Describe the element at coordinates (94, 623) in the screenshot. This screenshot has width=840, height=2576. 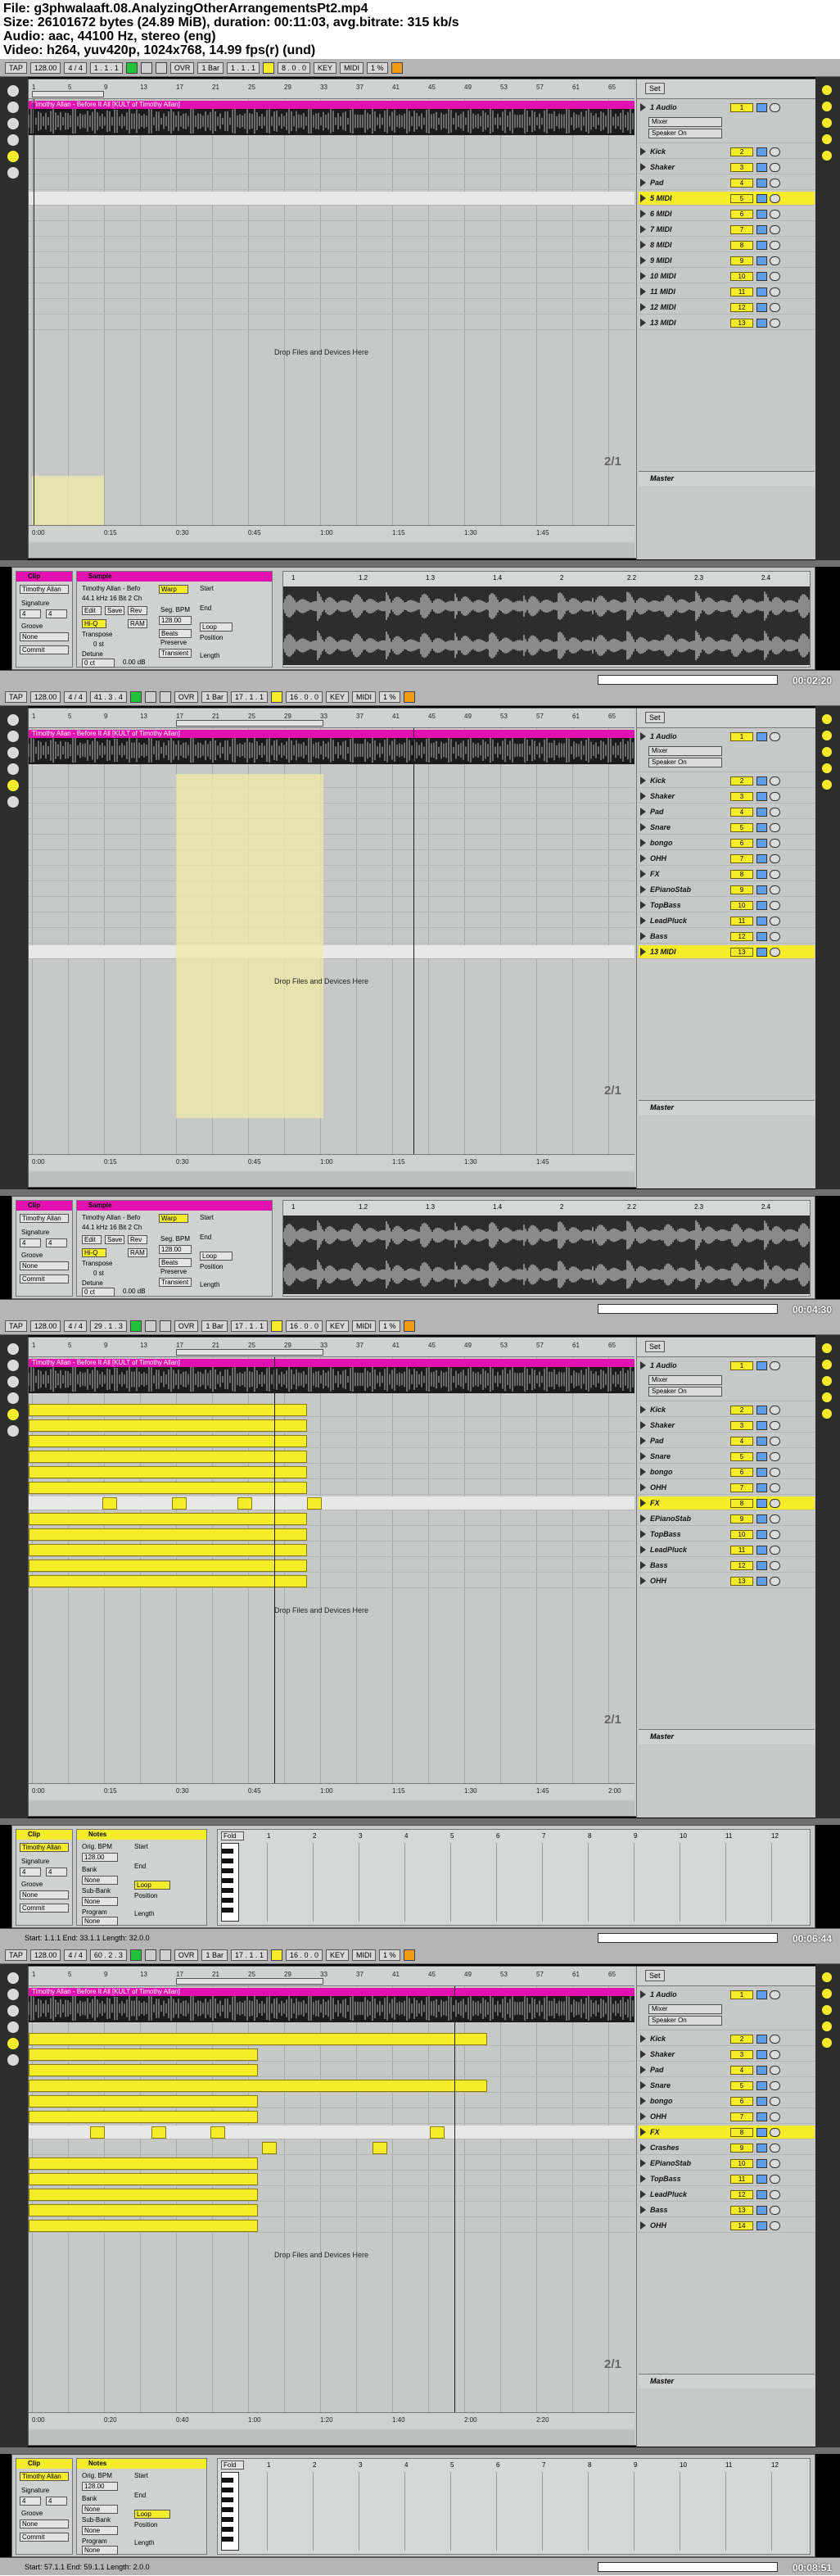
I see `hiq-button: Hi-Q` at that location.